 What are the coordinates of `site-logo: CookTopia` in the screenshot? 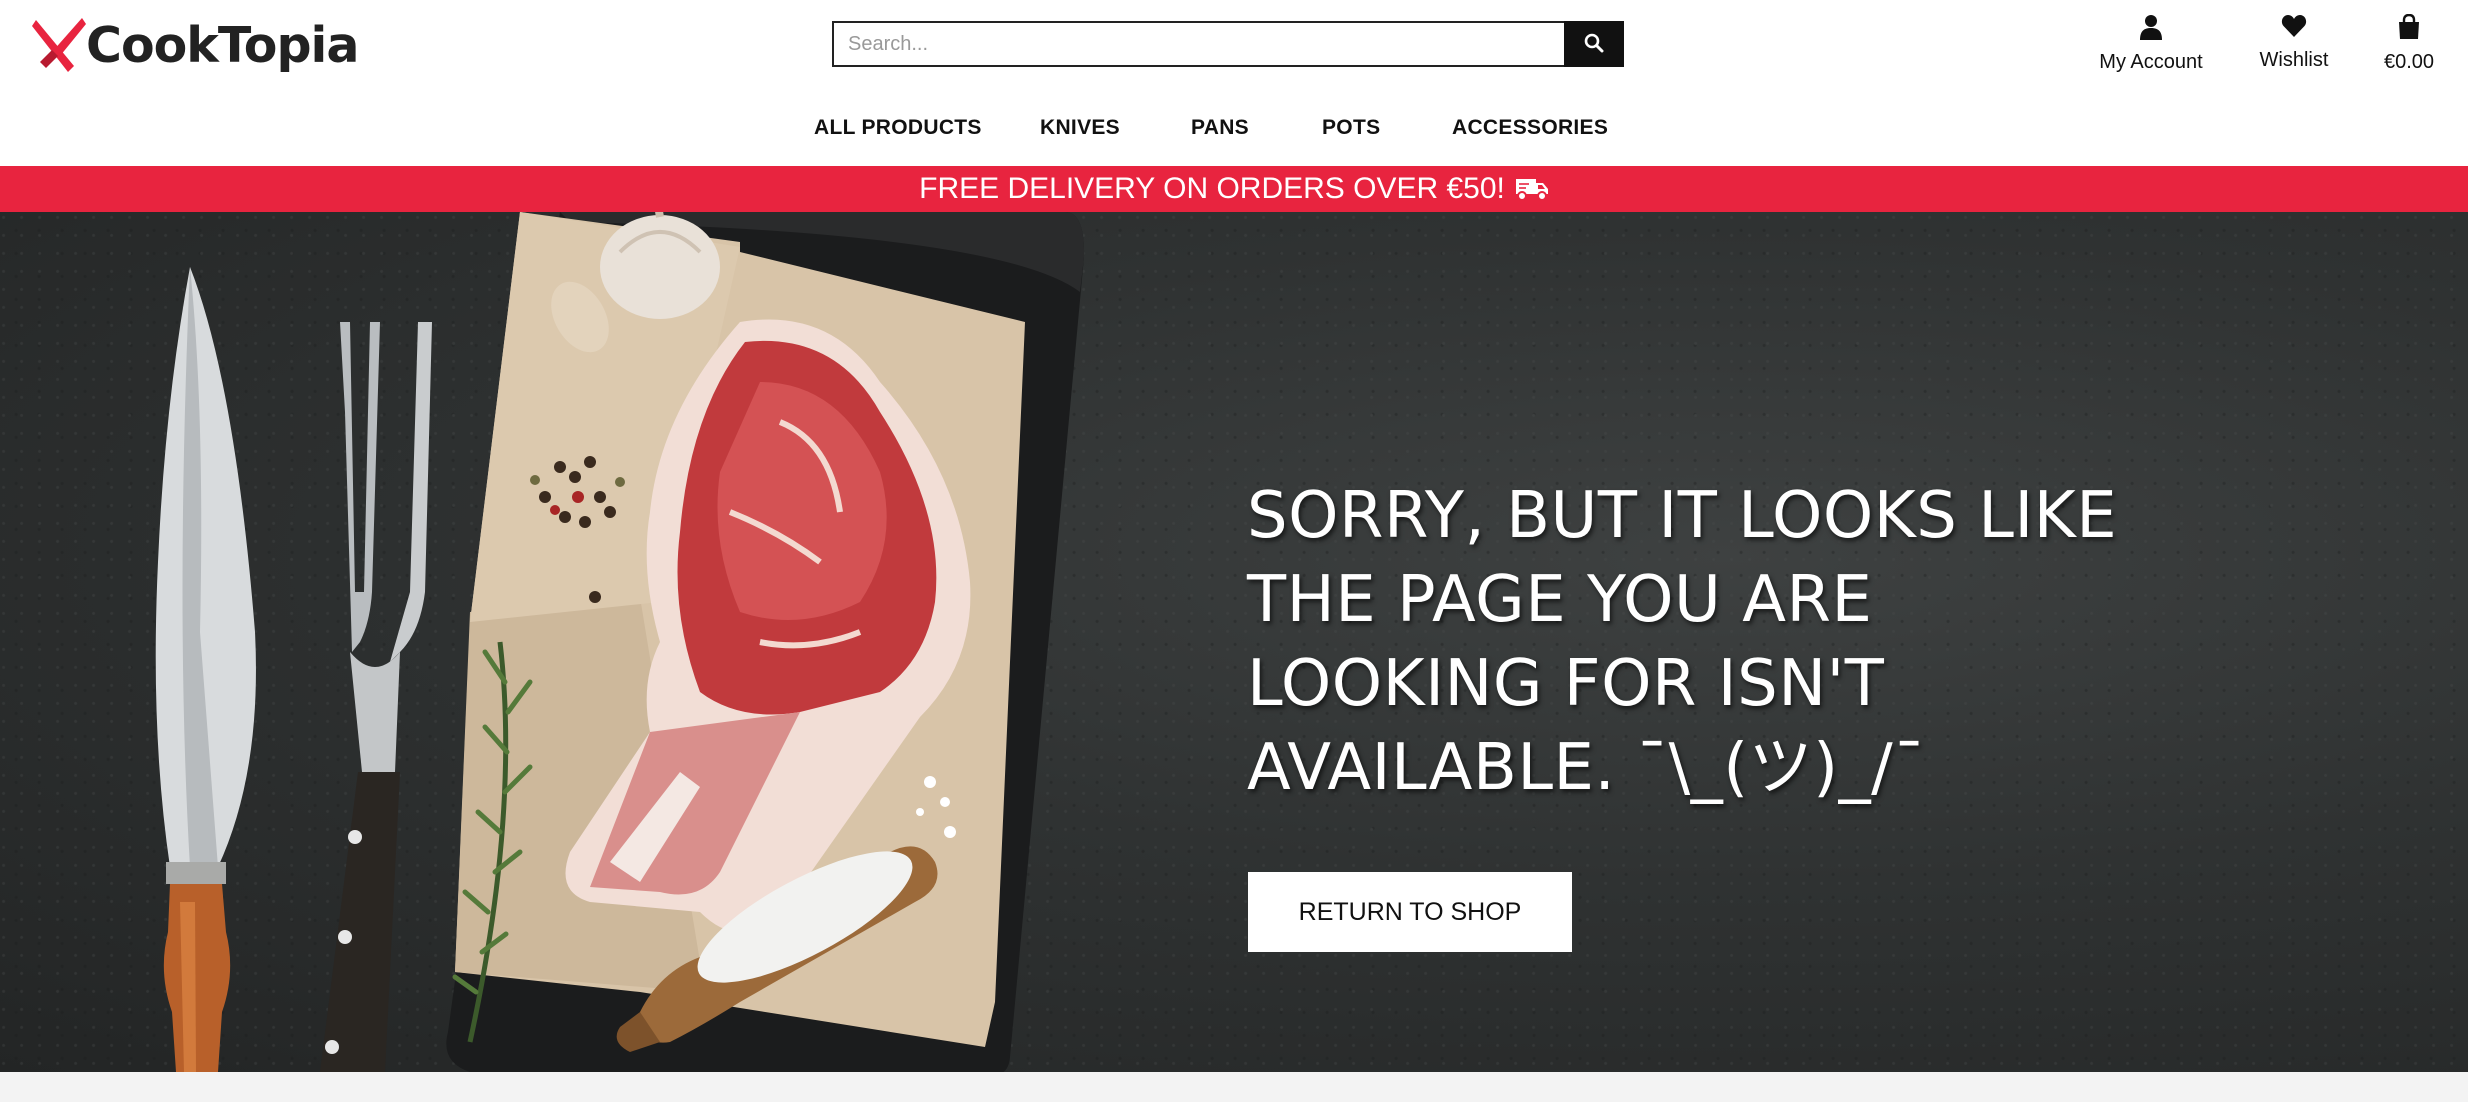 It's located at (194, 45).